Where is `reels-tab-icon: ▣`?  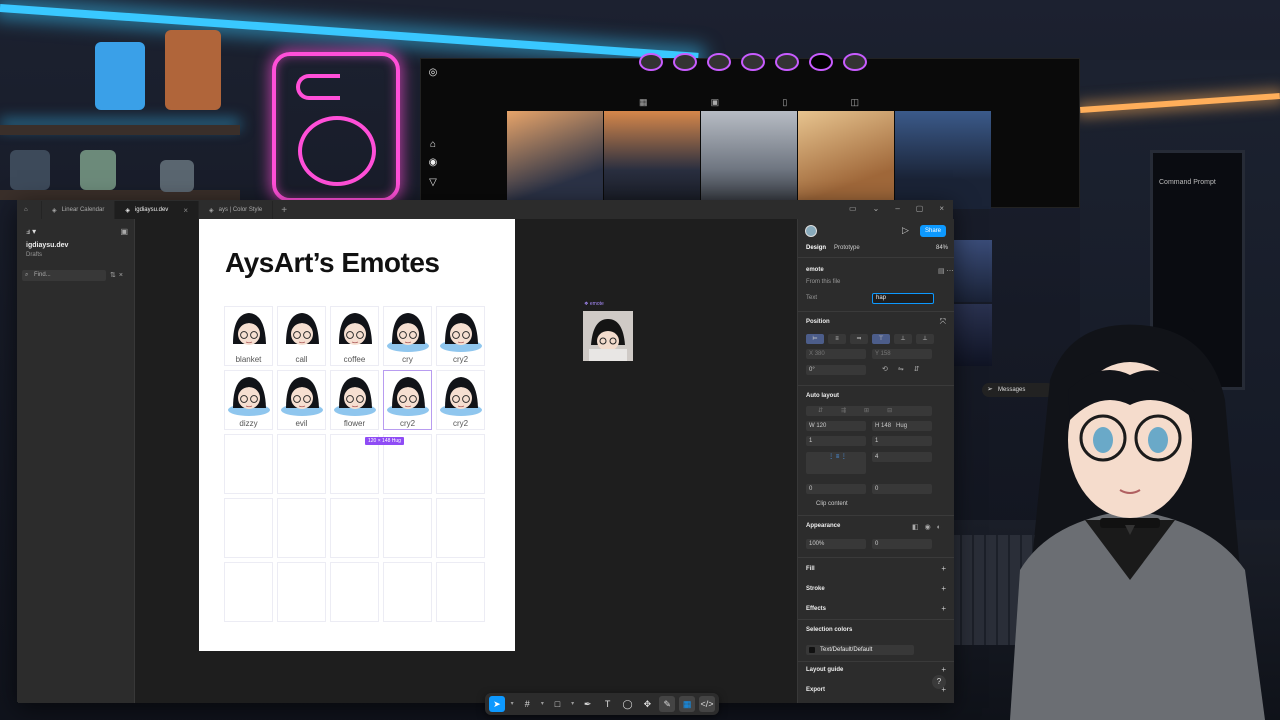
reels-tab-icon: ▣ is located at coordinates (715, 103).